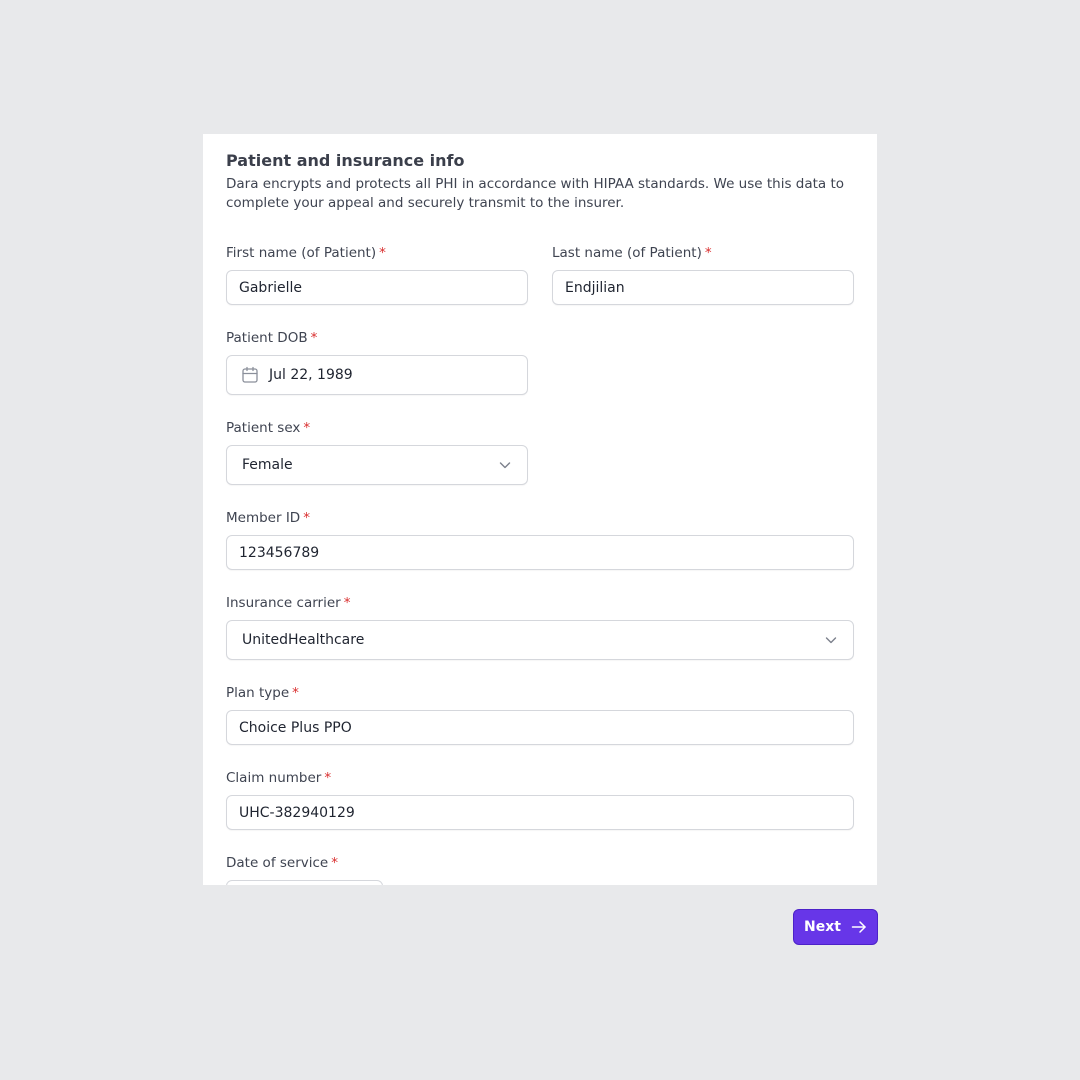 The image size is (1080, 1080). Describe the element at coordinates (540, 552) in the screenshot. I see `member-id-field: 123456789` at that location.